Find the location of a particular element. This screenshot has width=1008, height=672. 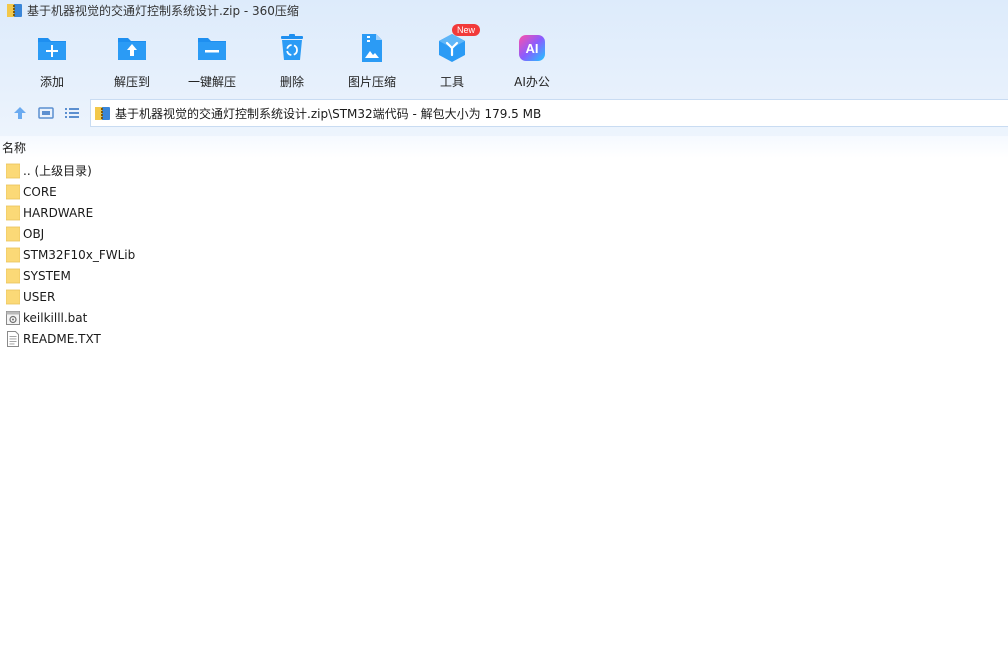

file-name: CORE is located at coordinates (40, 191).